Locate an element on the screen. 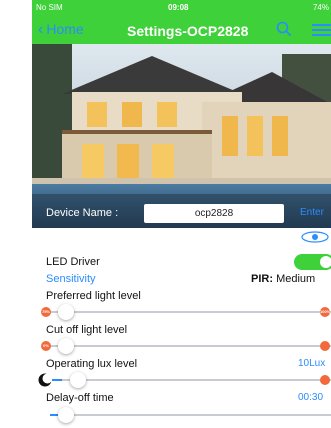  password-label: Password : is located at coordinates (73, 235).